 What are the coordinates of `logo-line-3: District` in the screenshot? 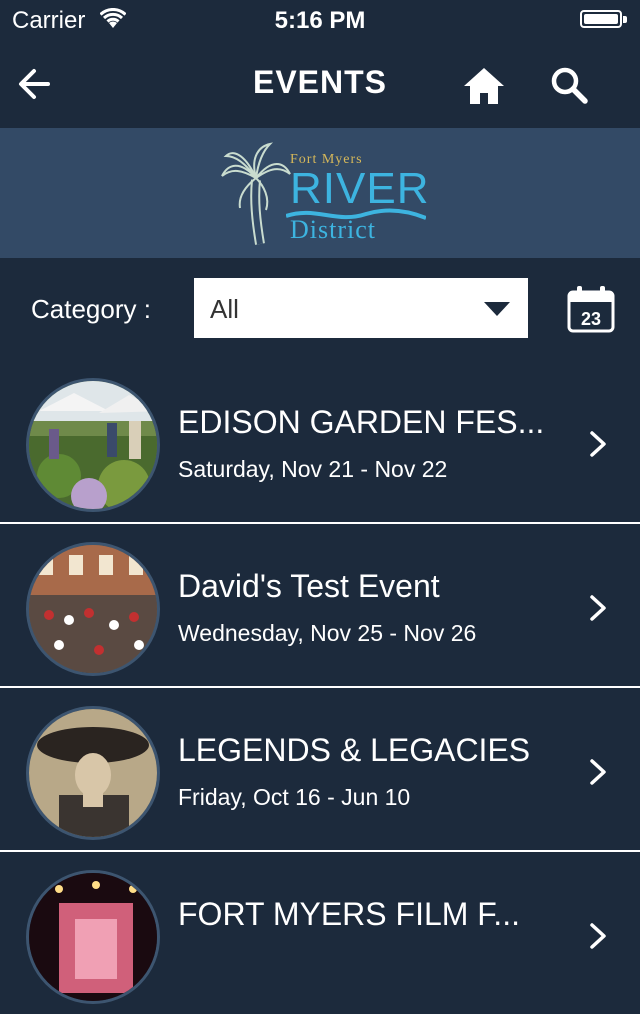 It's located at (333, 229).